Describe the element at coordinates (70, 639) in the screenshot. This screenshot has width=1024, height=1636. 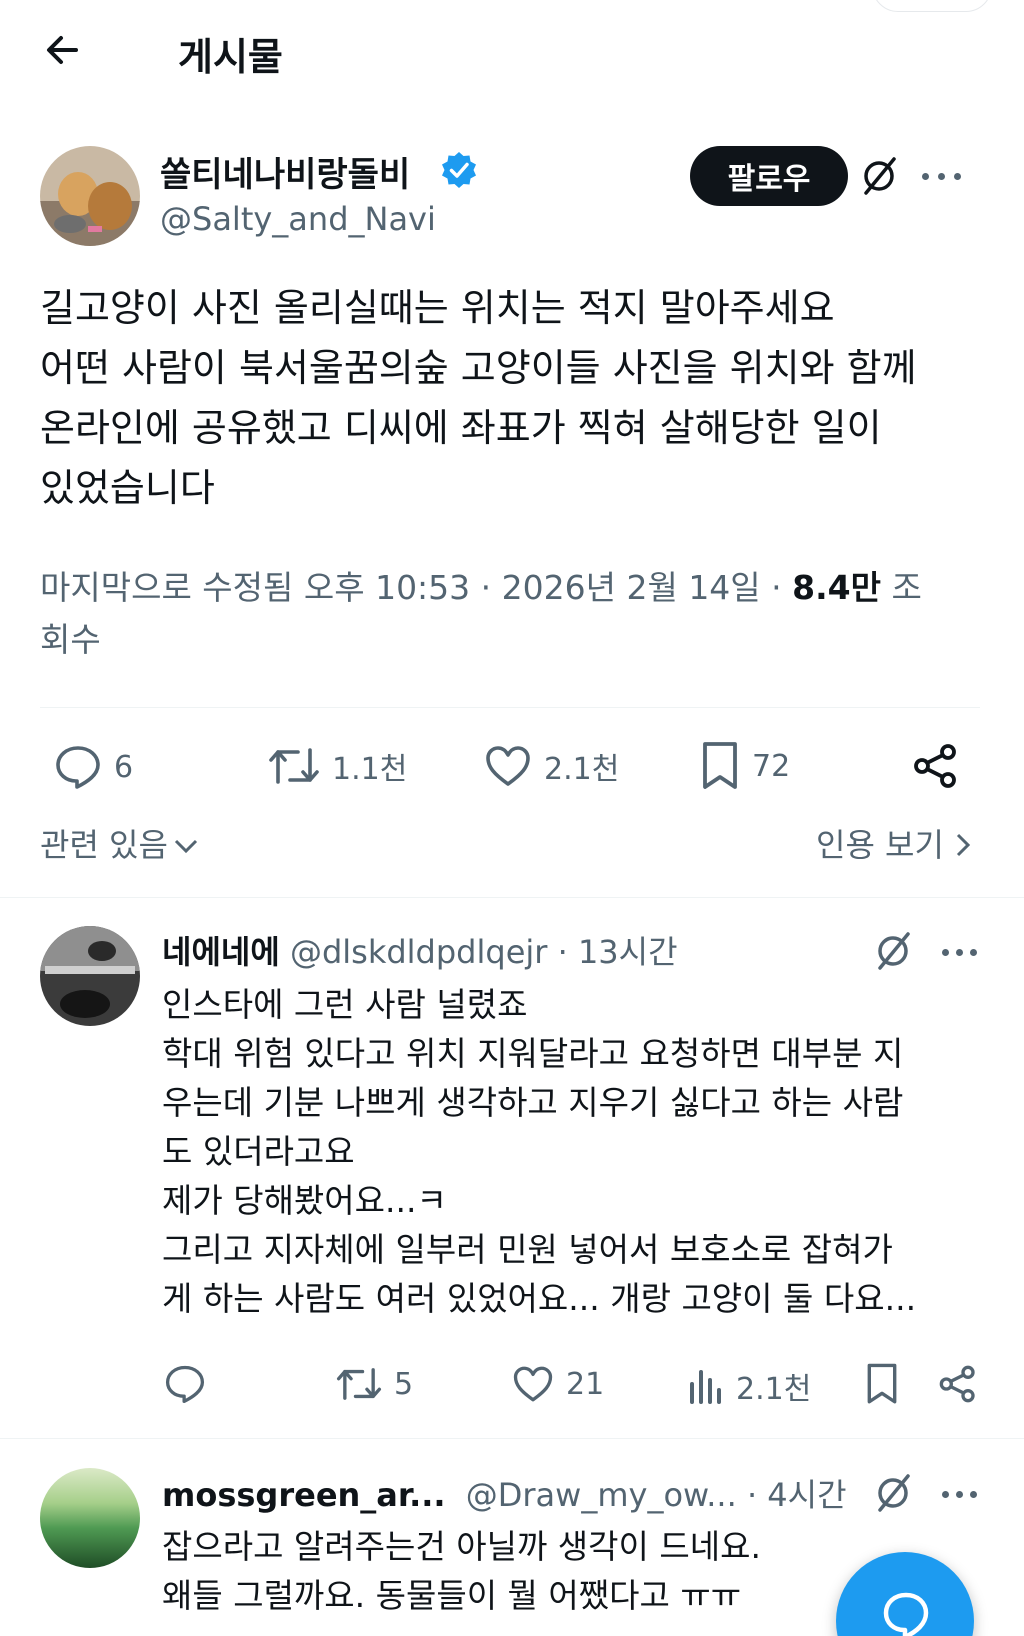
I see `view-label-cont: 회수` at that location.